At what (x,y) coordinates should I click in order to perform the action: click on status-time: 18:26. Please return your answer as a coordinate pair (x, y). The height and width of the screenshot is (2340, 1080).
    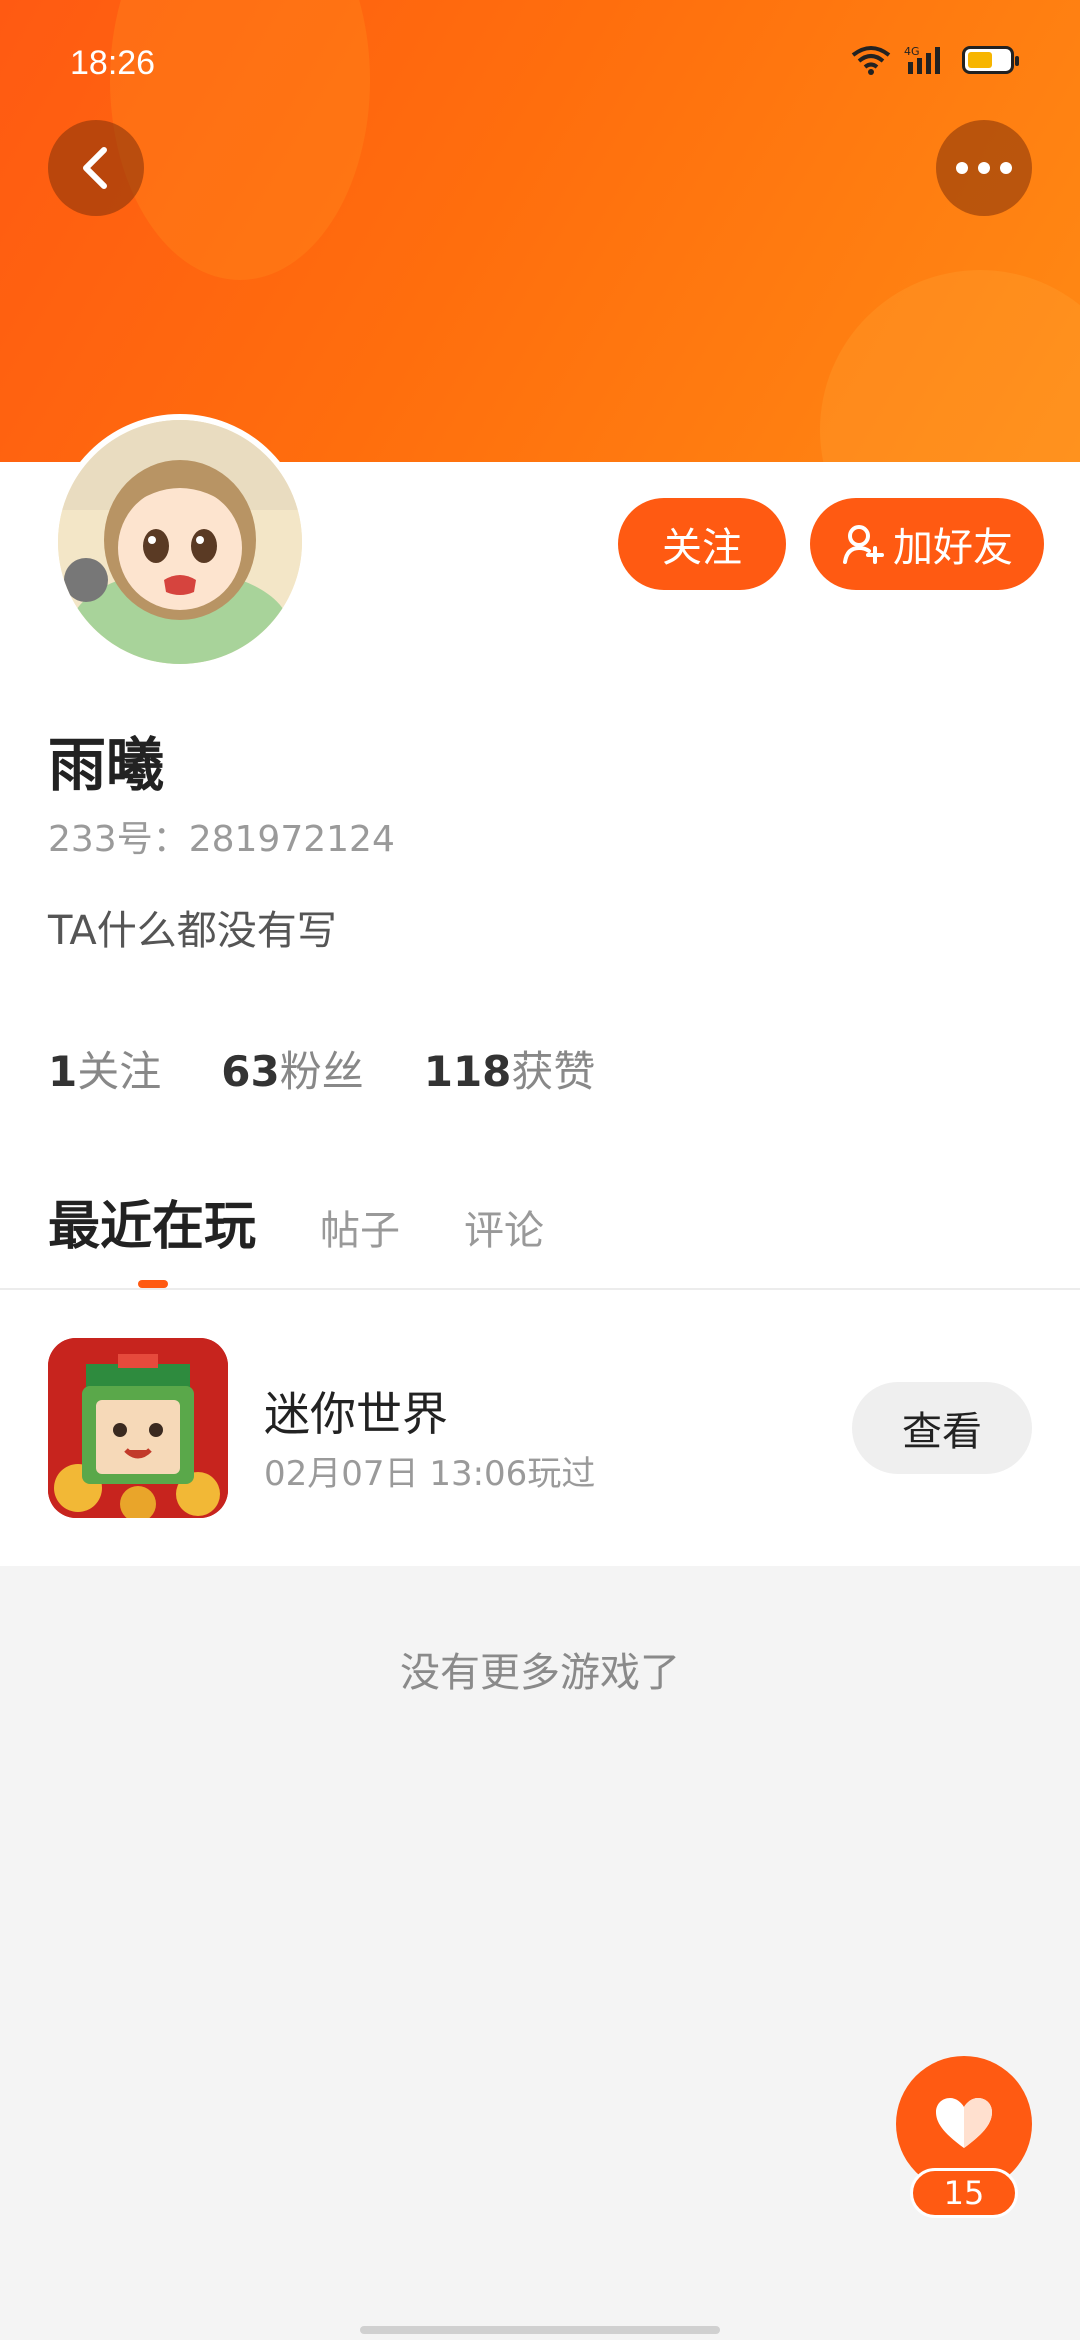
    Looking at the image, I should click on (113, 63).